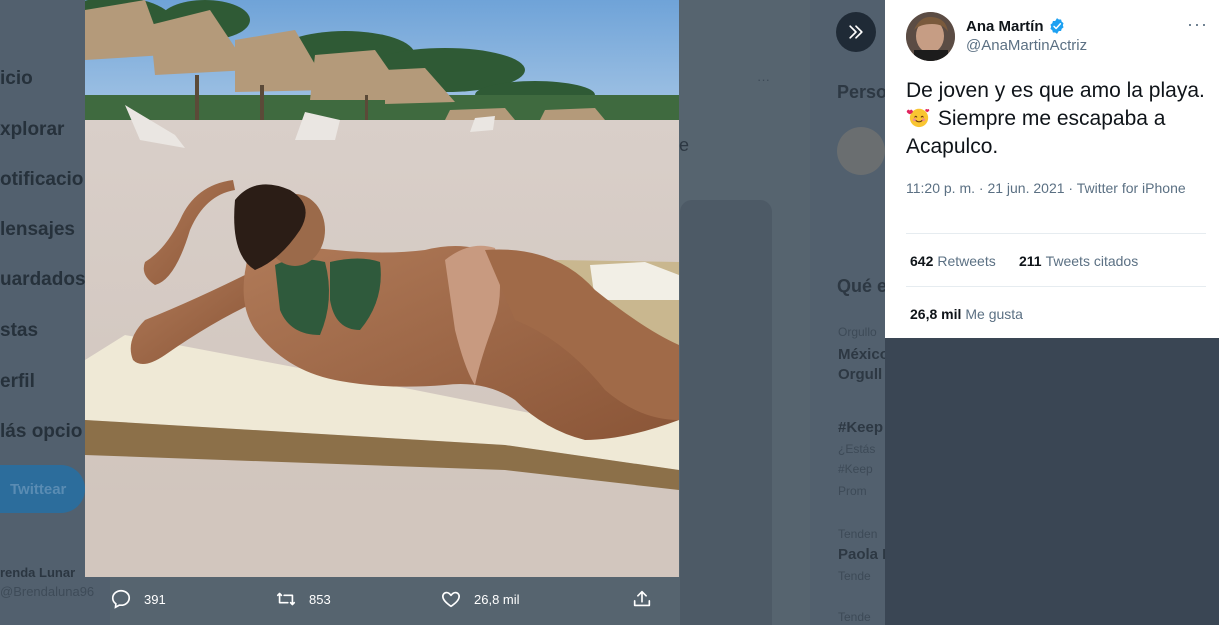  I want to click on reply-icon, so click(121, 599).